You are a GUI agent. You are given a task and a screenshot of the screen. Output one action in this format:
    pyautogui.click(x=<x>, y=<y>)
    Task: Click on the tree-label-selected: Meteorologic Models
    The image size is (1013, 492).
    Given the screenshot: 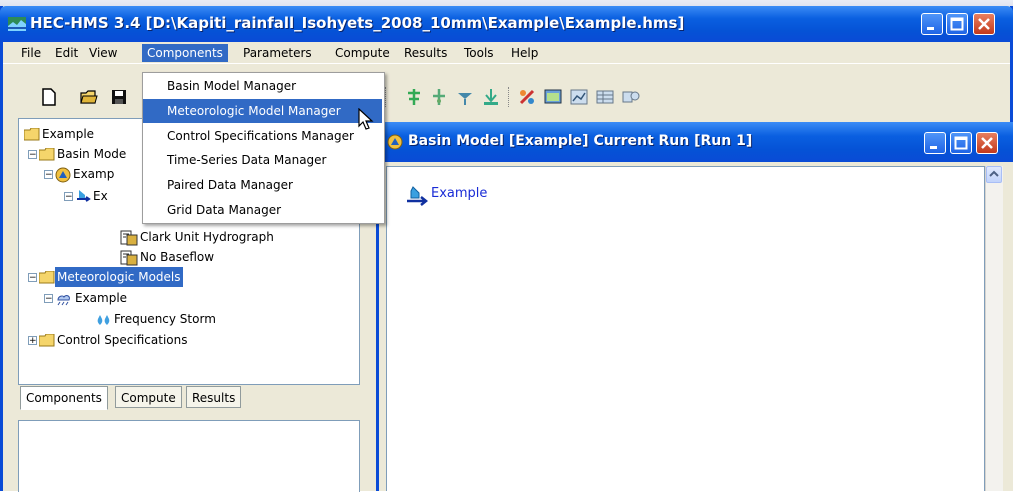 What is the action you would take?
    pyautogui.click(x=119, y=277)
    